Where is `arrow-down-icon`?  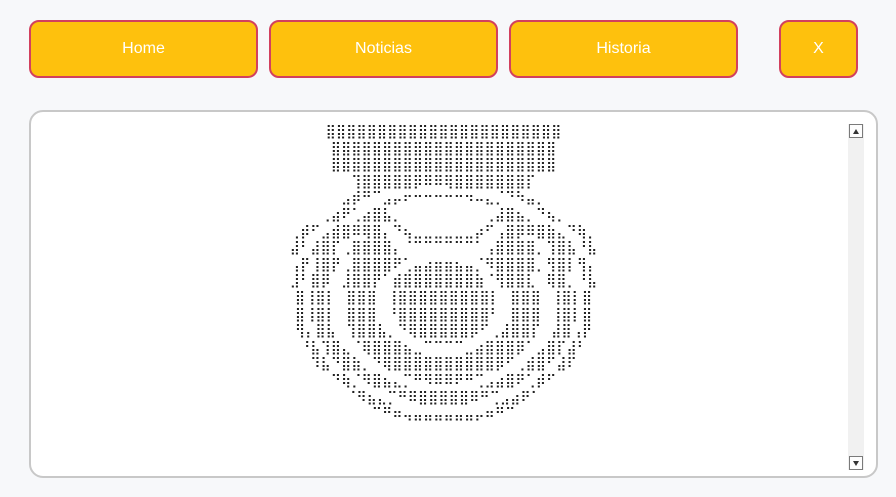
arrow-down-icon is located at coordinates (856, 463).